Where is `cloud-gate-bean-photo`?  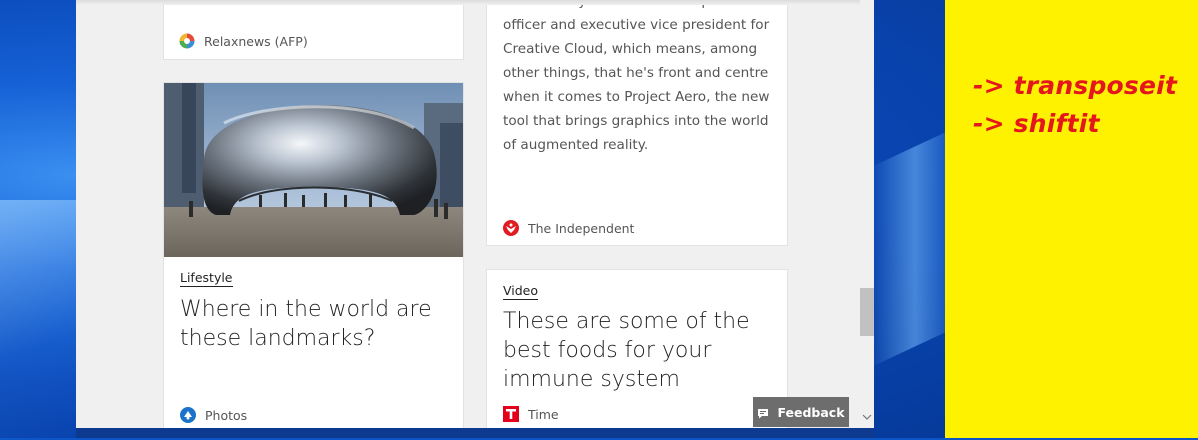 cloud-gate-bean-photo is located at coordinates (313, 170).